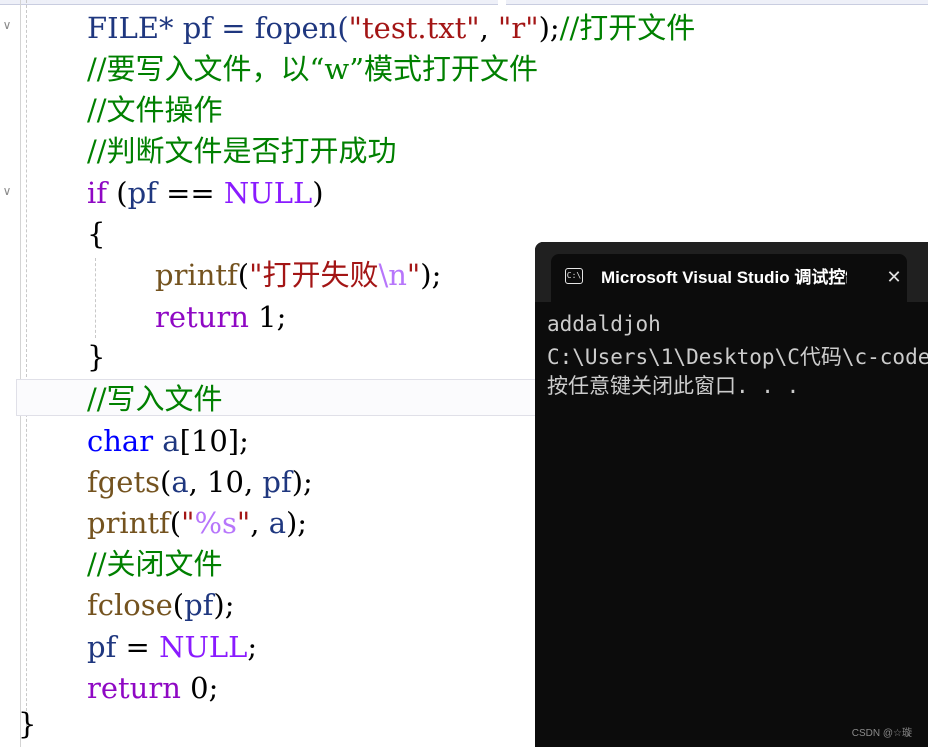 This screenshot has width=928, height=747. I want to click on code-token: ), so click(318, 193).